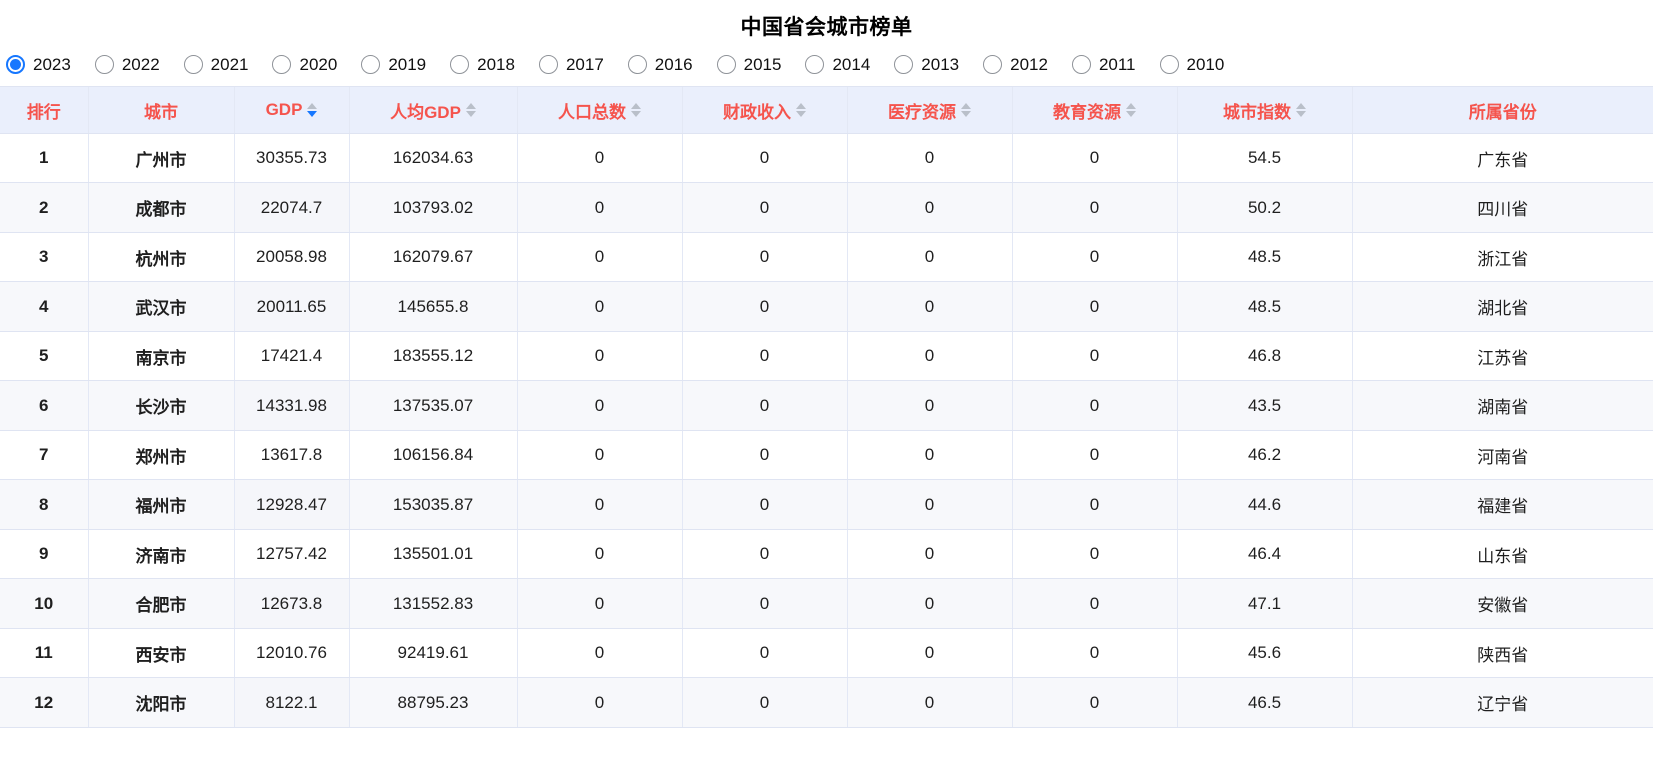  Describe the element at coordinates (826, 158) in the screenshot. I see `table-row: 1 广州市 30355.73 162034.63 0 0 0 0 54.5 广东省` at that location.